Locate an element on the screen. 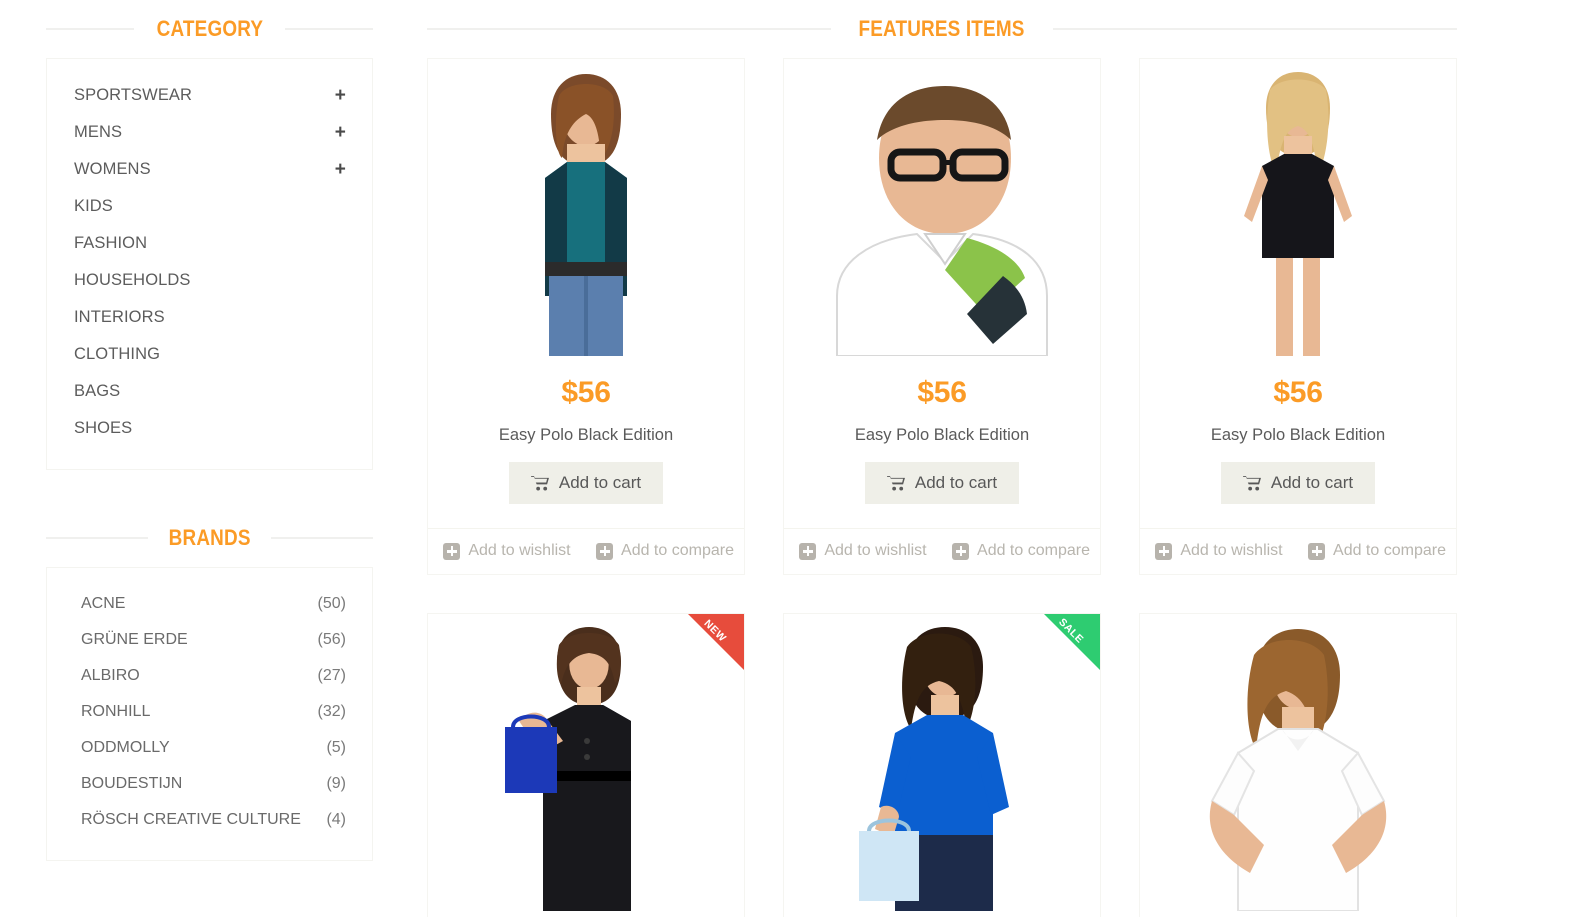  brand-item: RONHILL (32) is located at coordinates (209, 712).